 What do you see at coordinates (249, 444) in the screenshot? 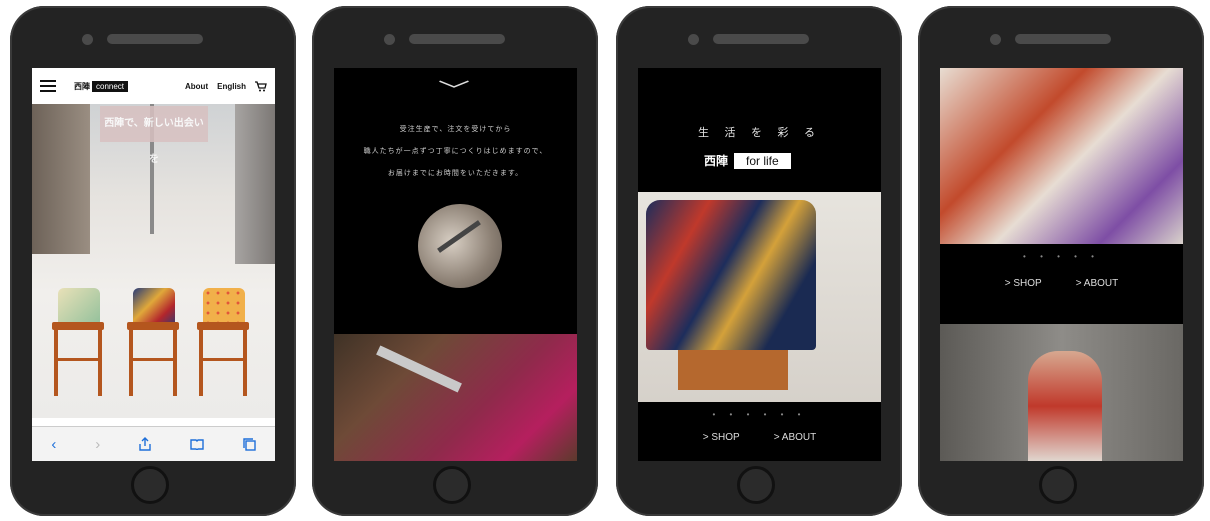
I see `tabs-icon` at bounding box center [249, 444].